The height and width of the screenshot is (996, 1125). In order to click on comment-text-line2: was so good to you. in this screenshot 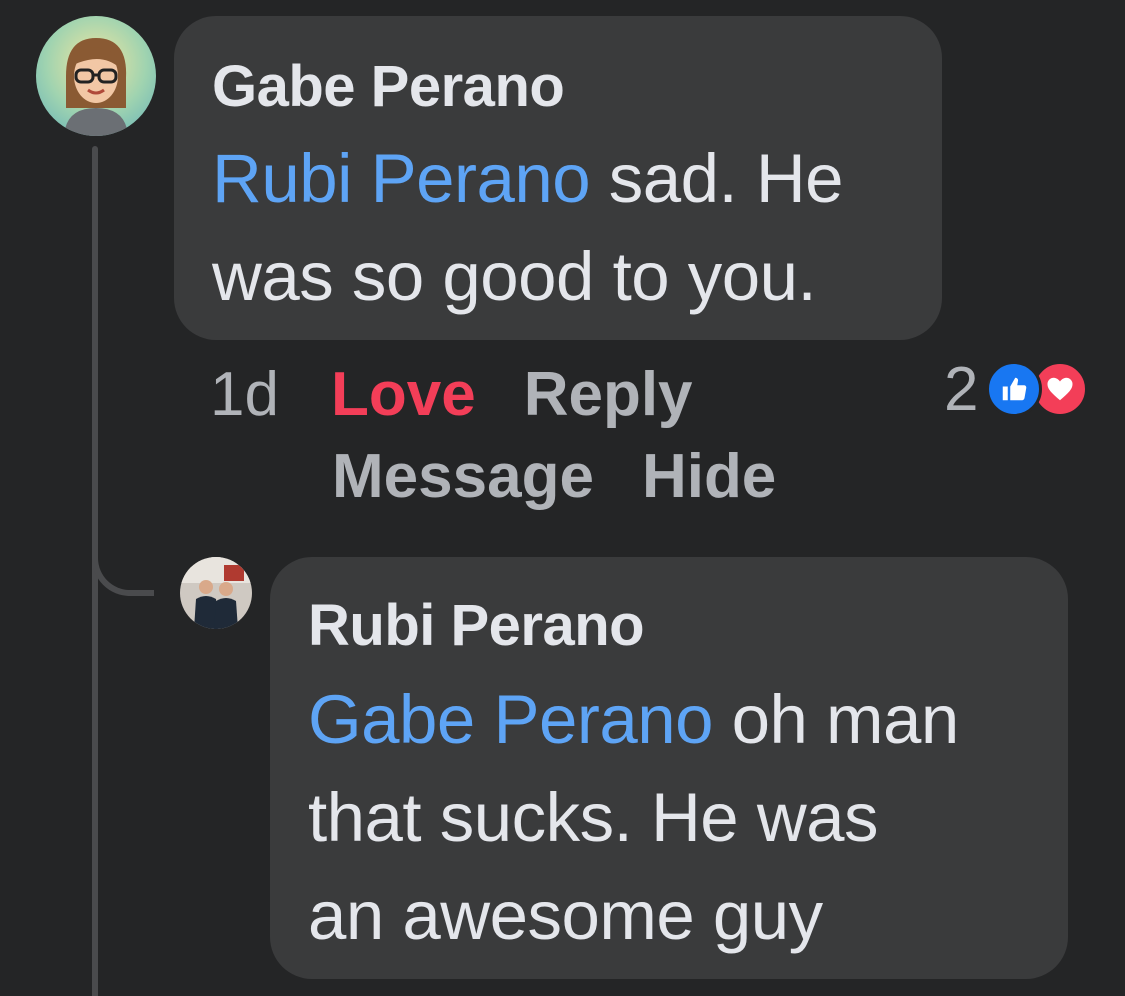, I will do `click(514, 276)`.